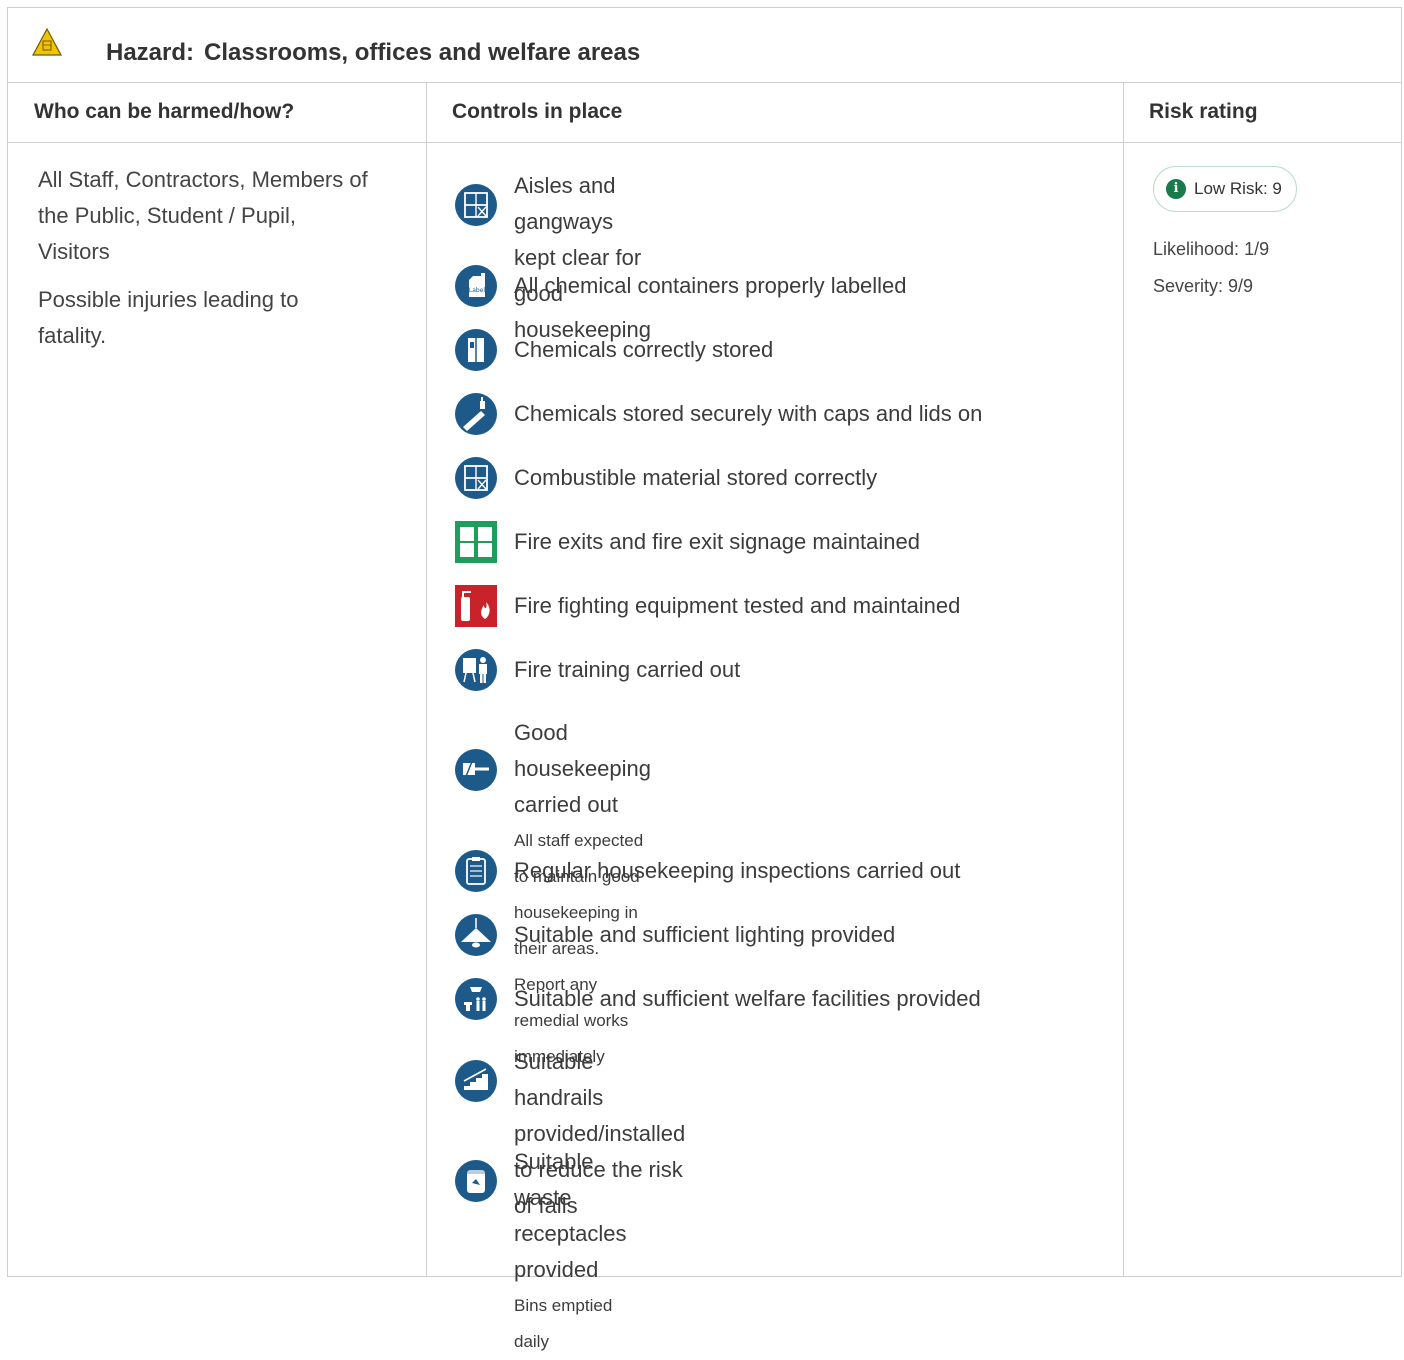 Image resolution: width=1404 pixels, height=1360 pixels. What do you see at coordinates (1238, 188) in the screenshot?
I see `risk-level: Low Risk: 9` at bounding box center [1238, 188].